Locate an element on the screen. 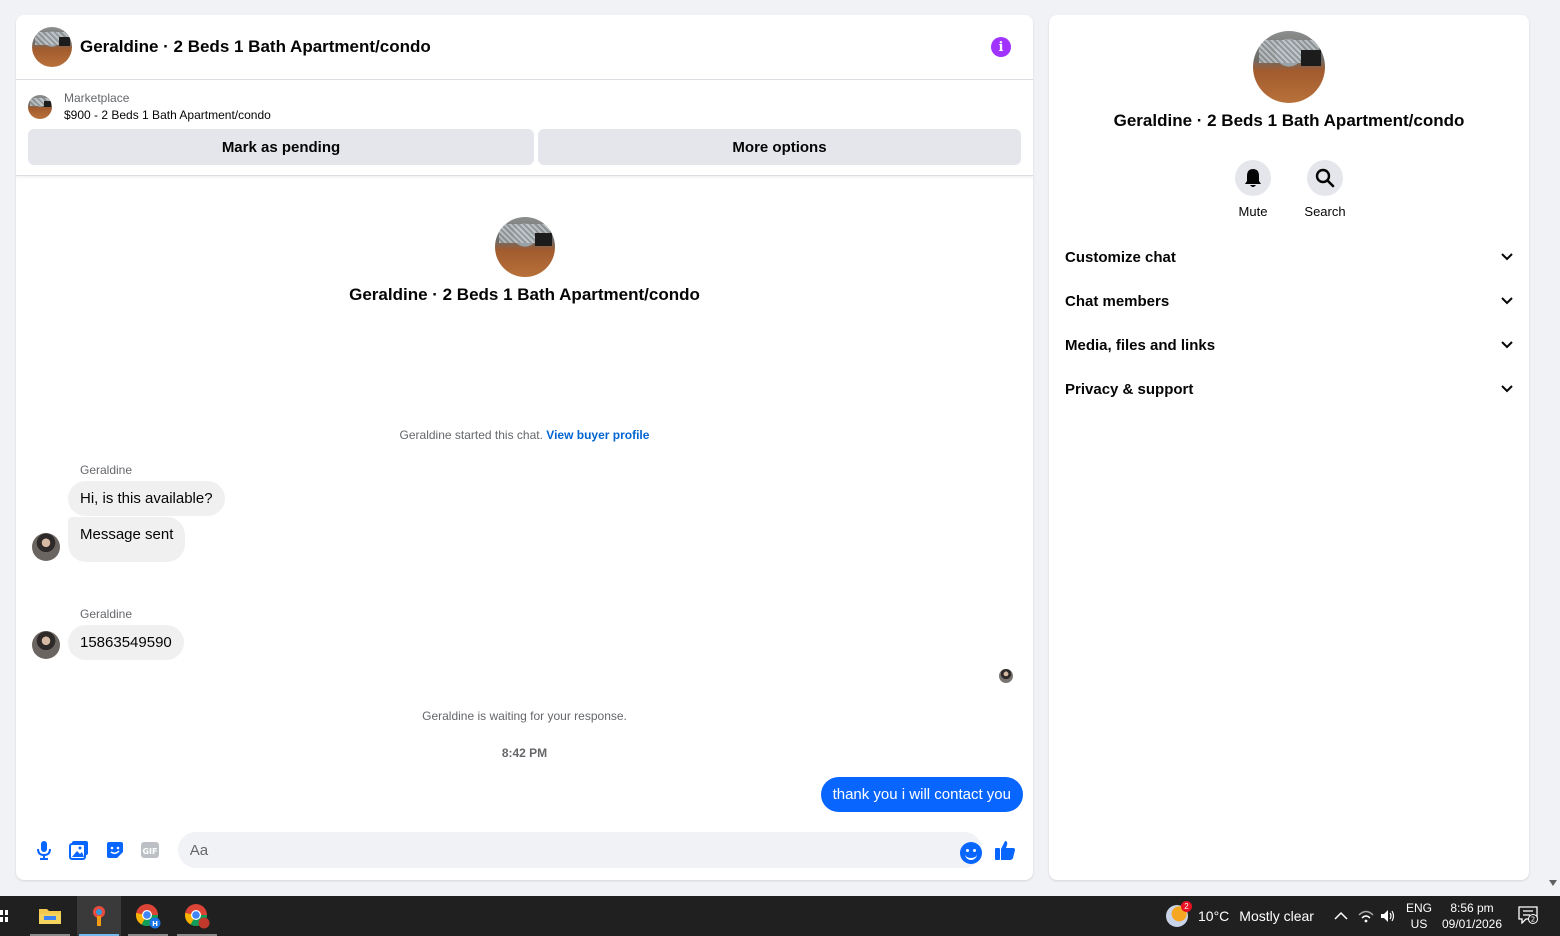 This screenshot has width=1560, height=936. gif-icon: GIF is located at coordinates (149, 850).